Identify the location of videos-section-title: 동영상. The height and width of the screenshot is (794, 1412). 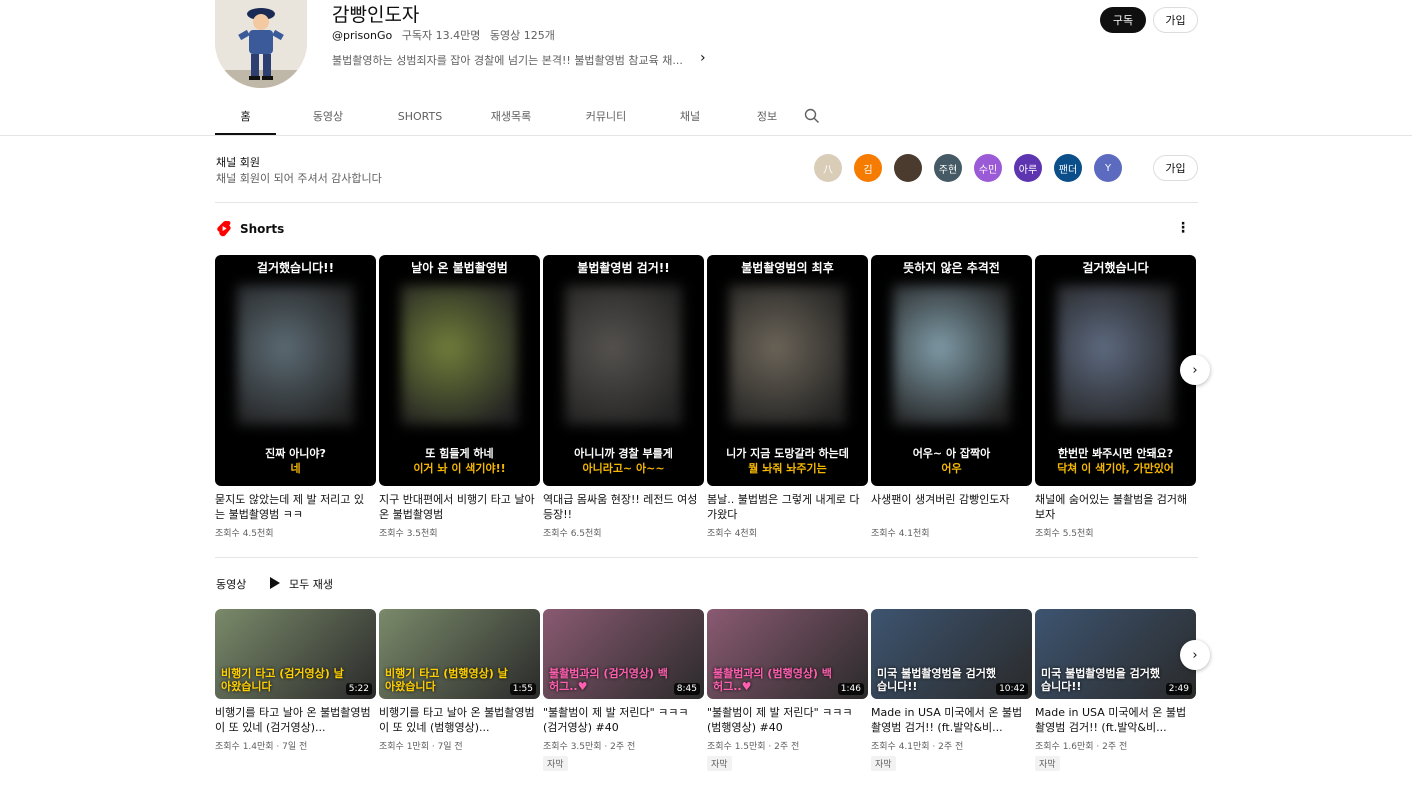
(231, 584).